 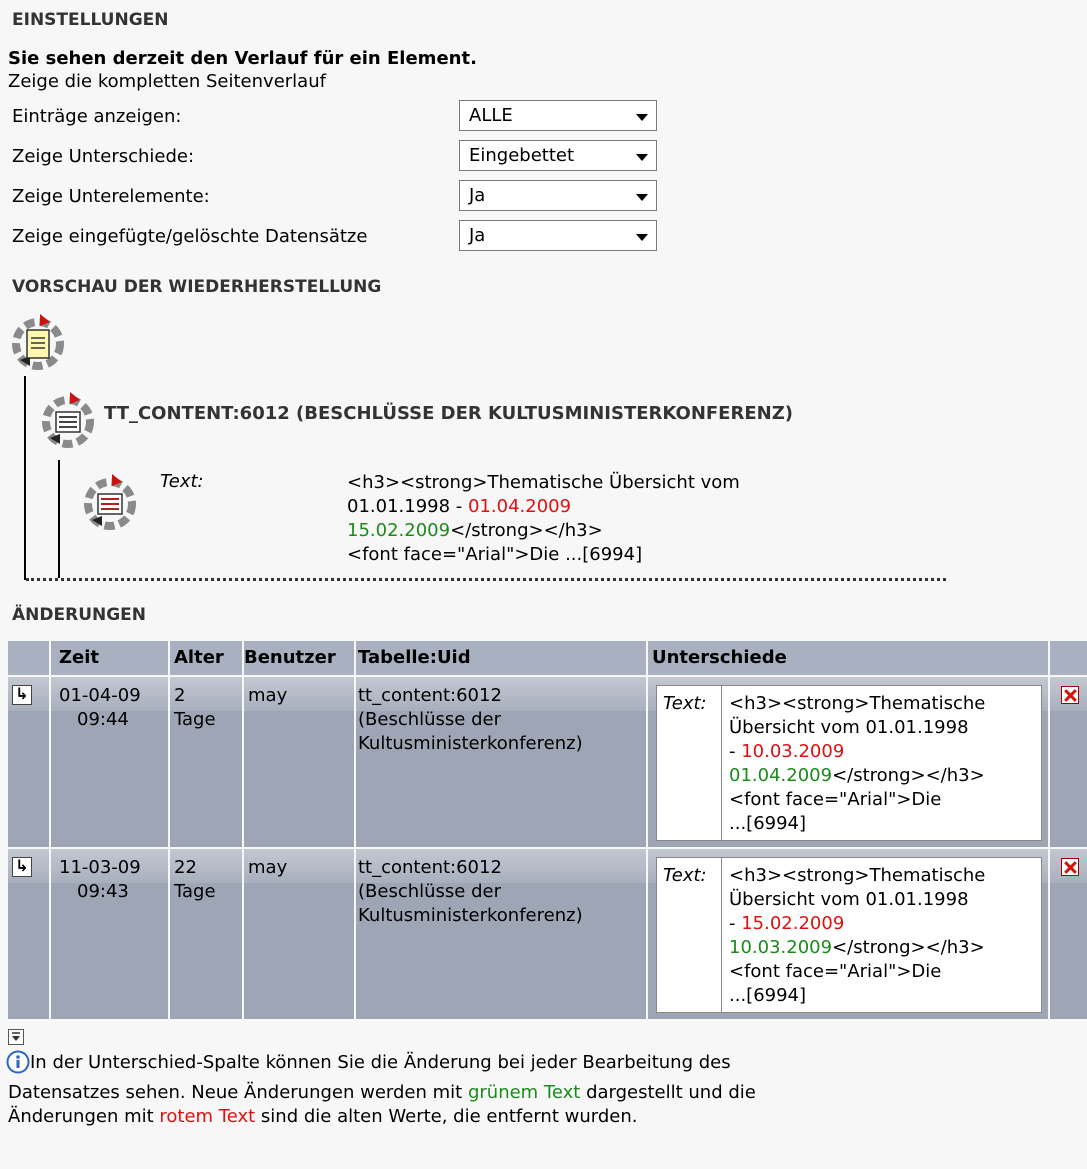 I want to click on time-date: 11-03-09, so click(x=100, y=867).